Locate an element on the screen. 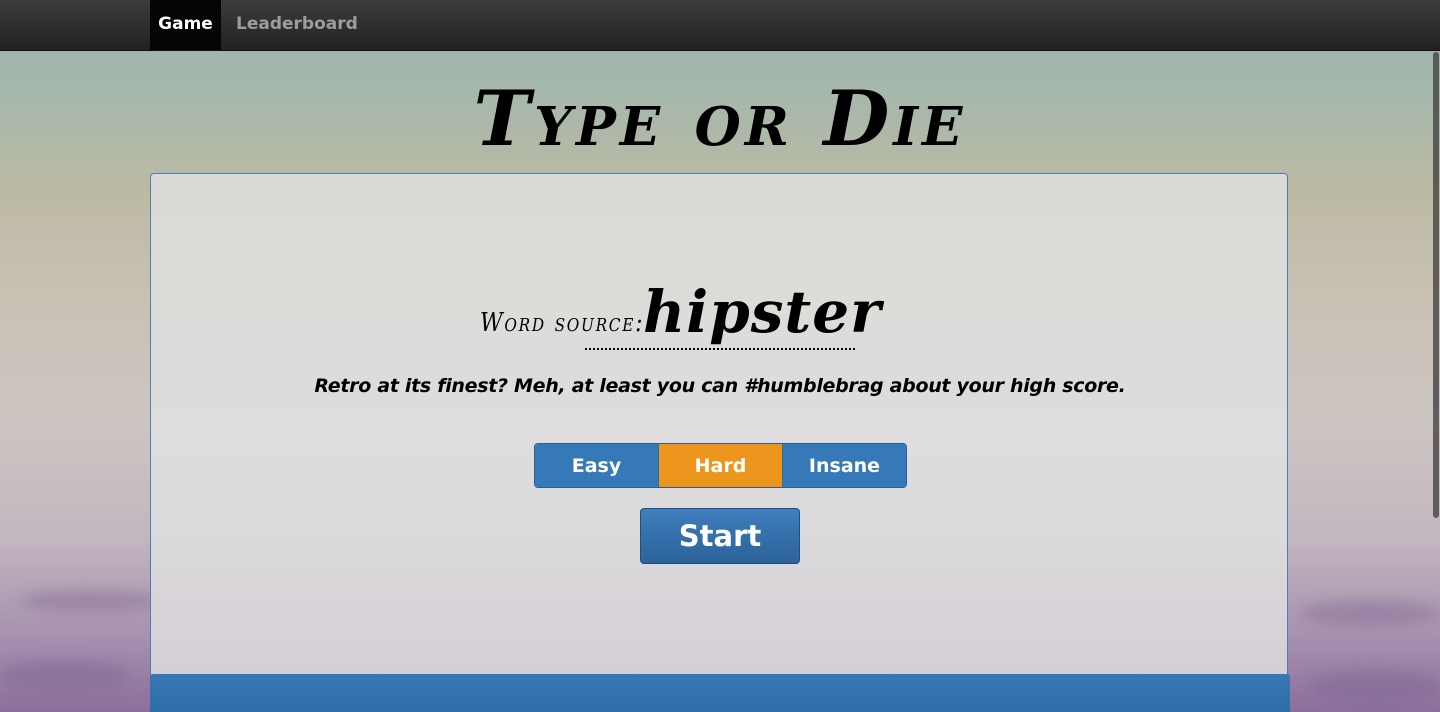  page-title: Type or Die is located at coordinates (720, 118).